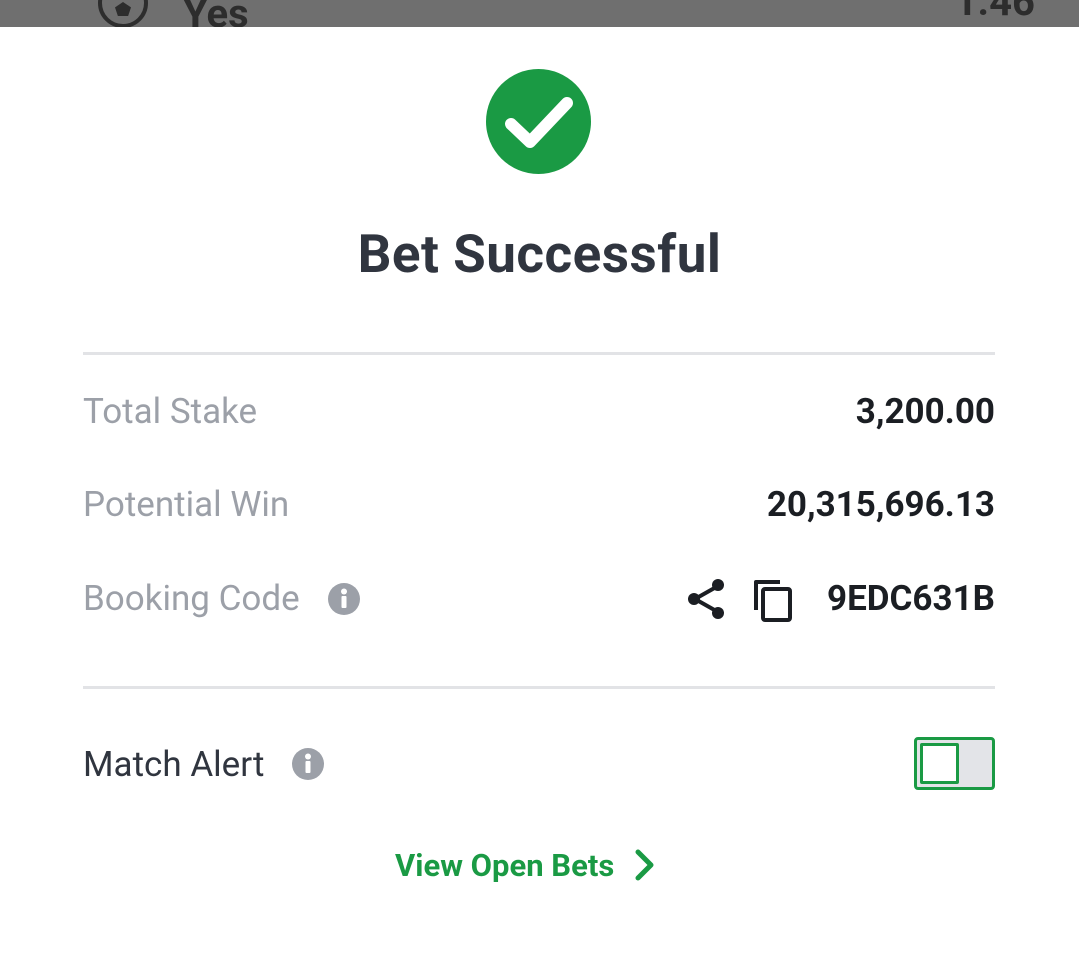 The height and width of the screenshot is (956, 1079). What do you see at coordinates (911, 599) in the screenshot?
I see `booking-code-value: 9EDC631B` at bounding box center [911, 599].